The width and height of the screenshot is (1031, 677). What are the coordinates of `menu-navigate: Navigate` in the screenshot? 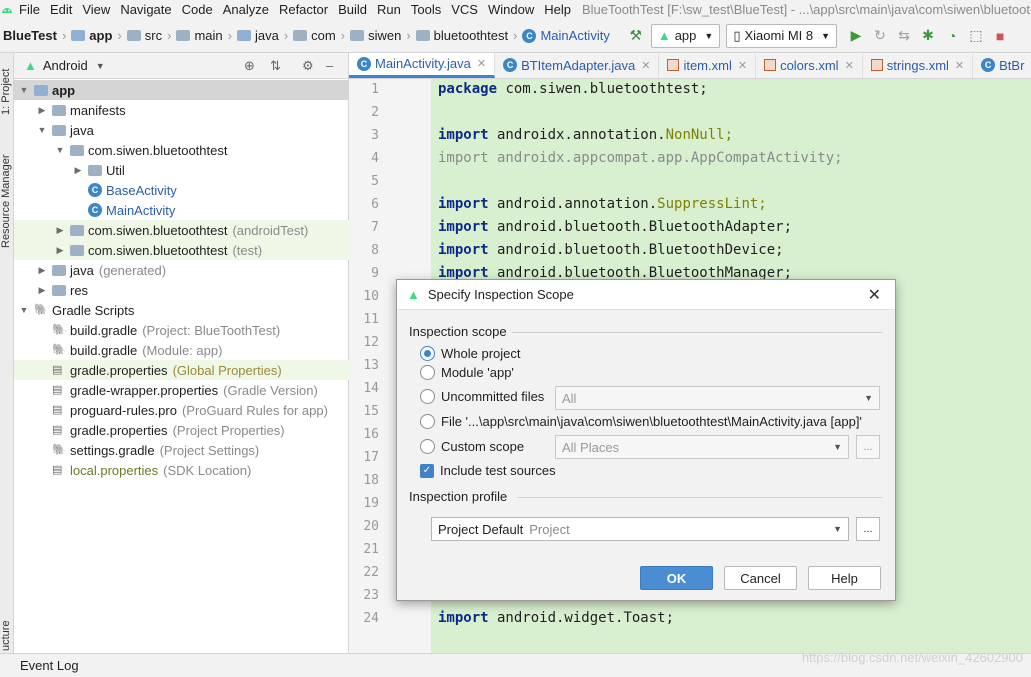 It's located at (145, 9).